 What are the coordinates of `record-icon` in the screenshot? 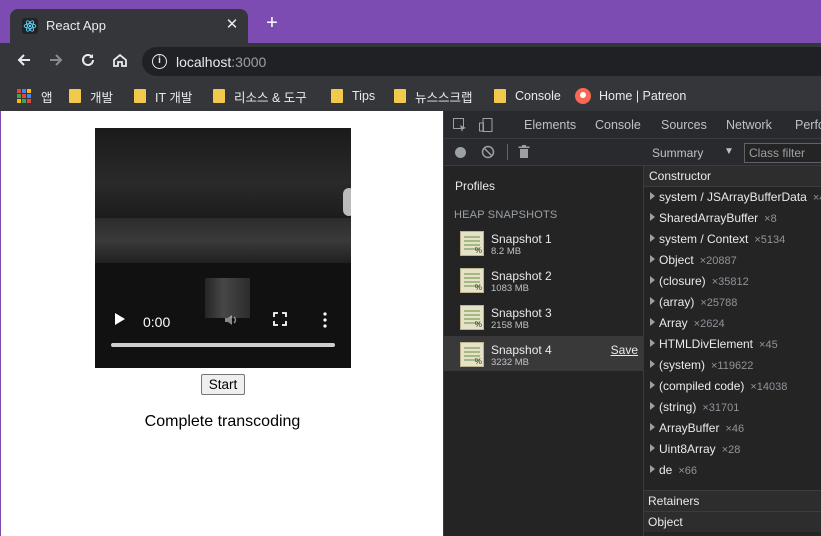 It's located at (460, 152).